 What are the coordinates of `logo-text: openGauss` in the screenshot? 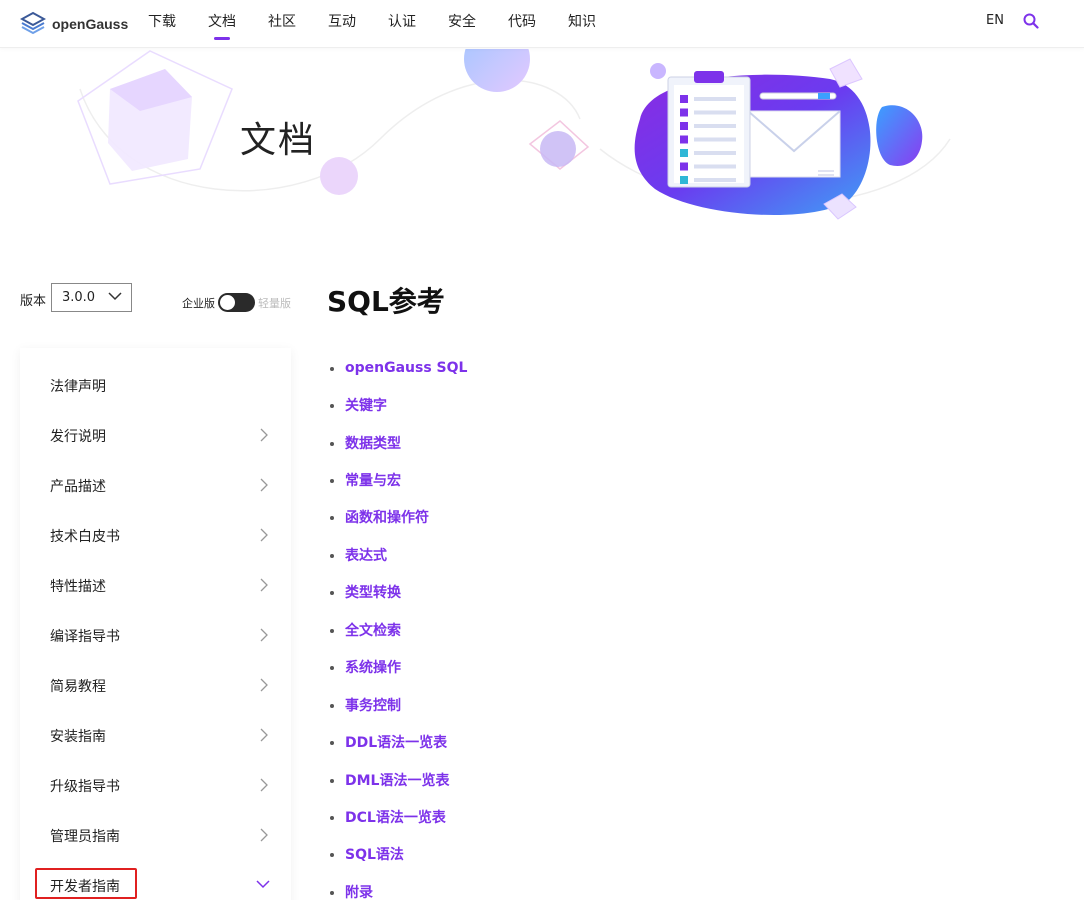 It's located at (90, 24).